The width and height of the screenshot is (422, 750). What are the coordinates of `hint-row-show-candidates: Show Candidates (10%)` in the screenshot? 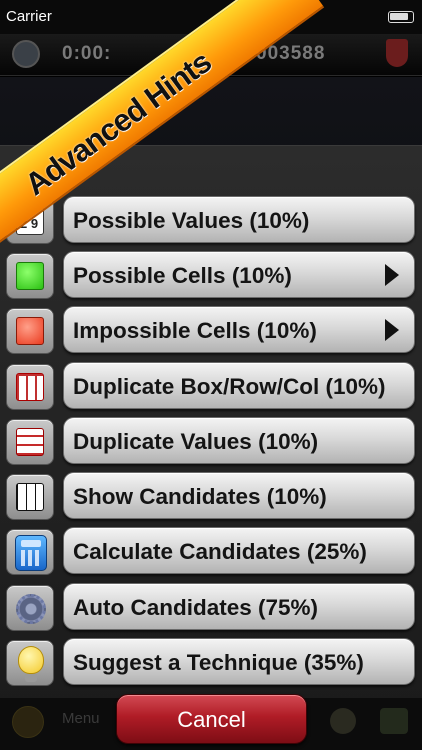 It's located at (211, 497).